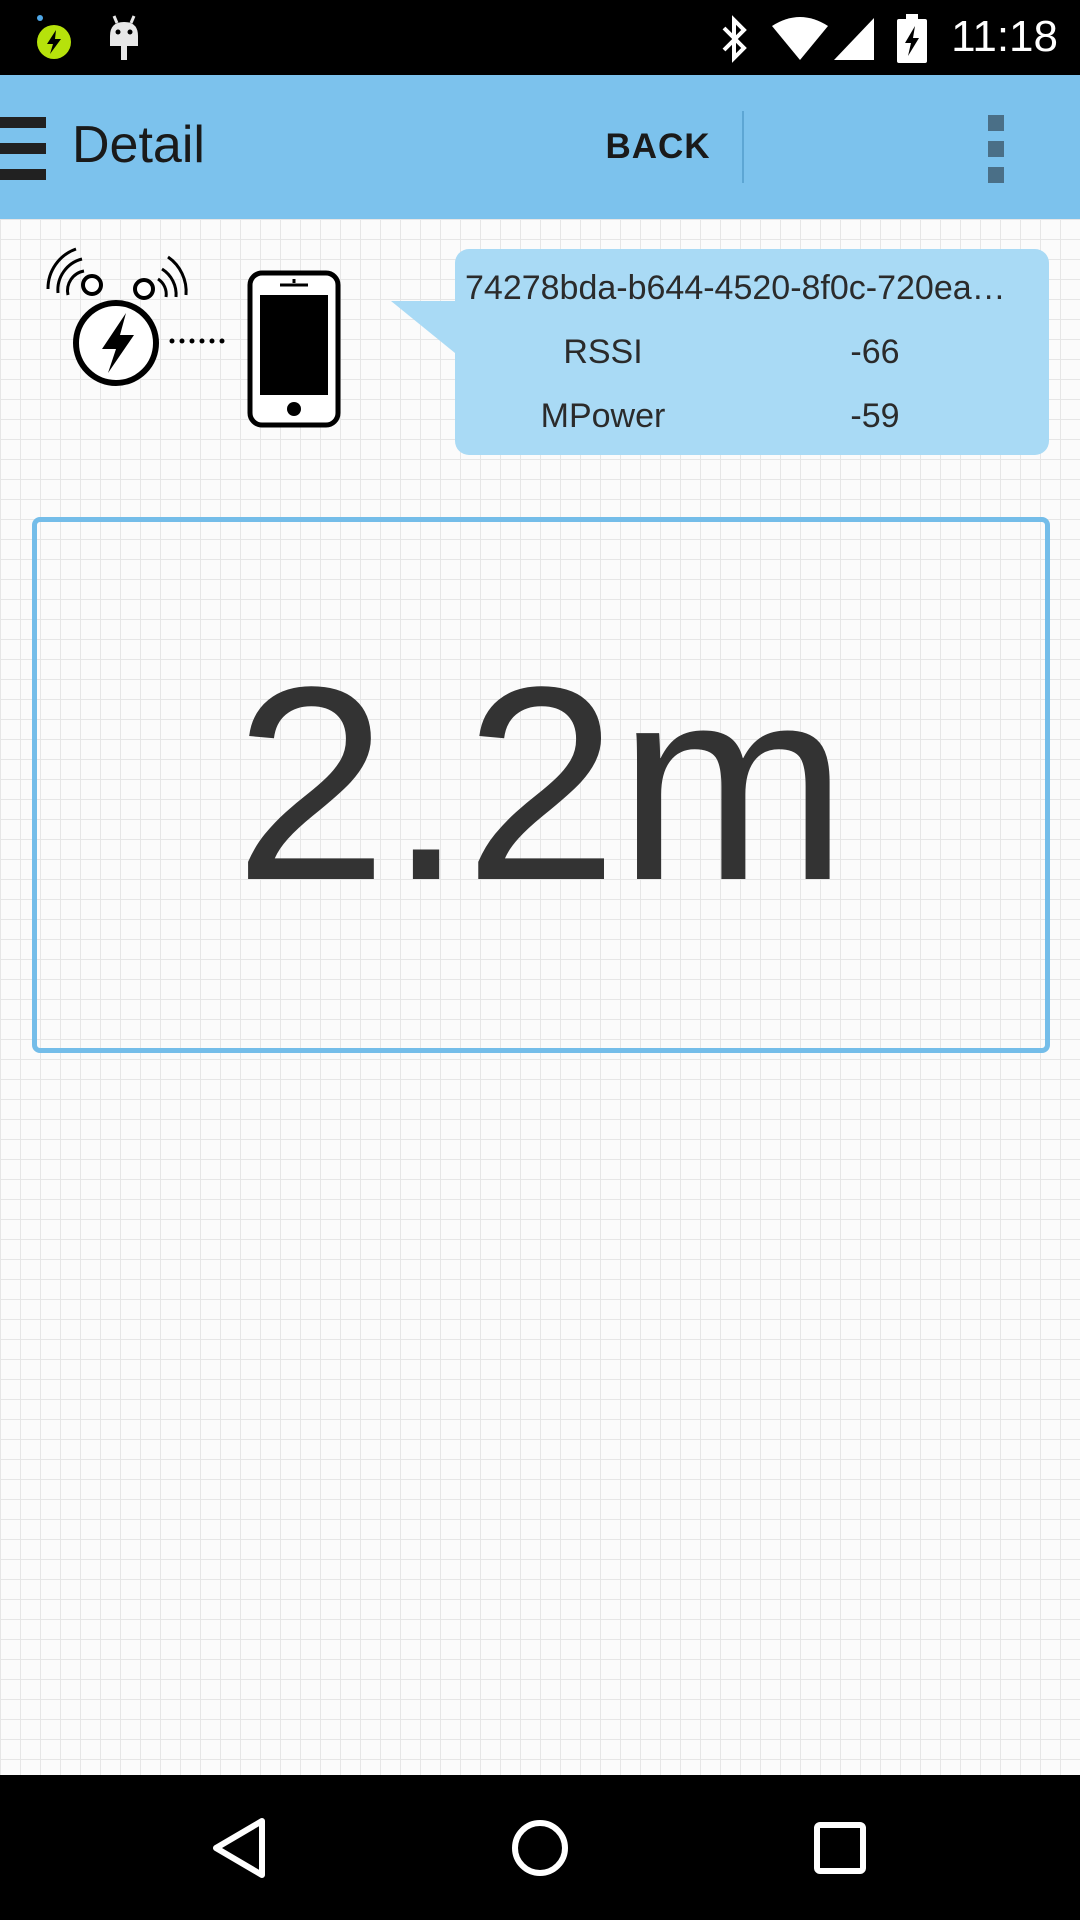  I want to click on battery-charging-icon, so click(912, 41).